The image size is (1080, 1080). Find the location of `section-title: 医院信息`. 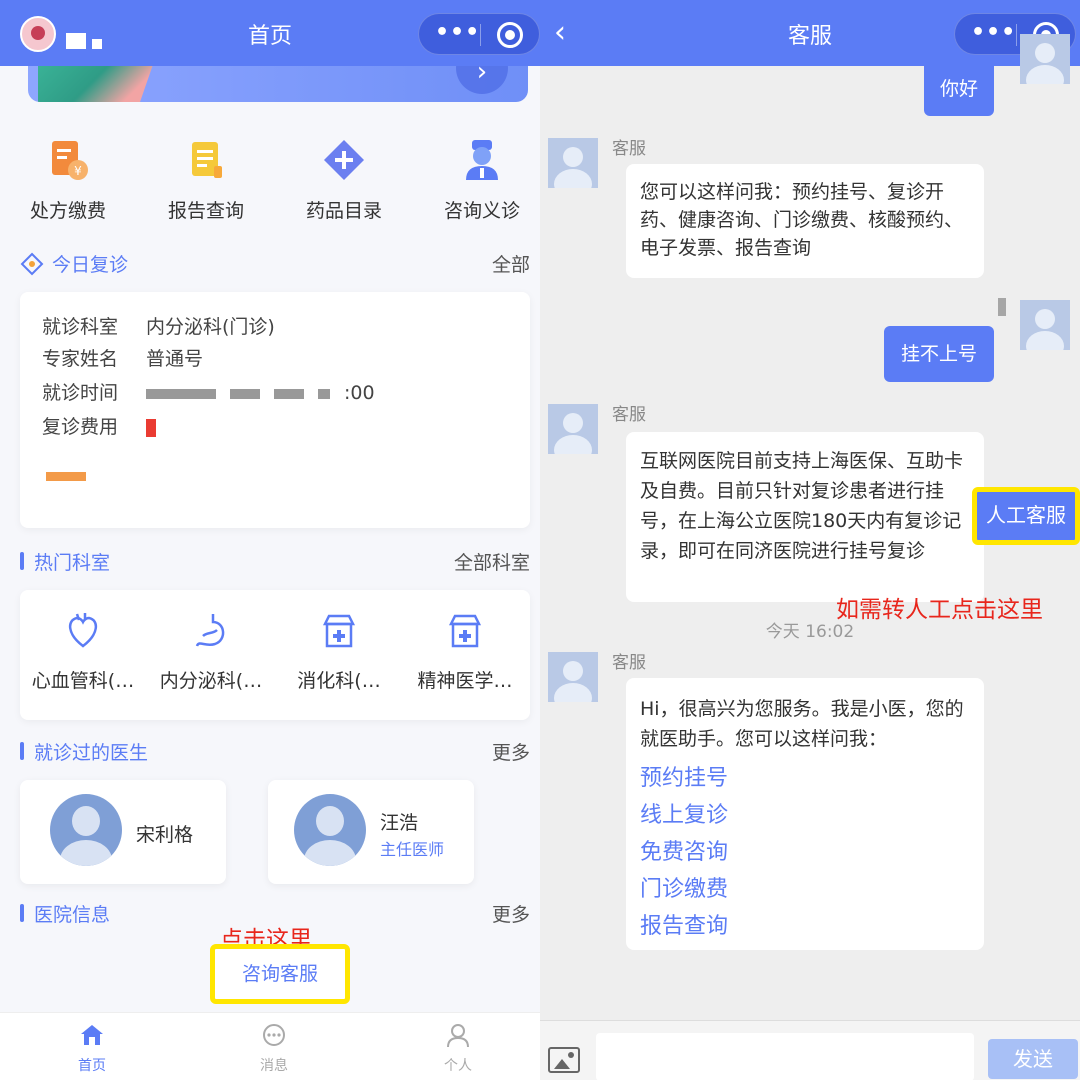

section-title: 医院信息 is located at coordinates (72, 915).